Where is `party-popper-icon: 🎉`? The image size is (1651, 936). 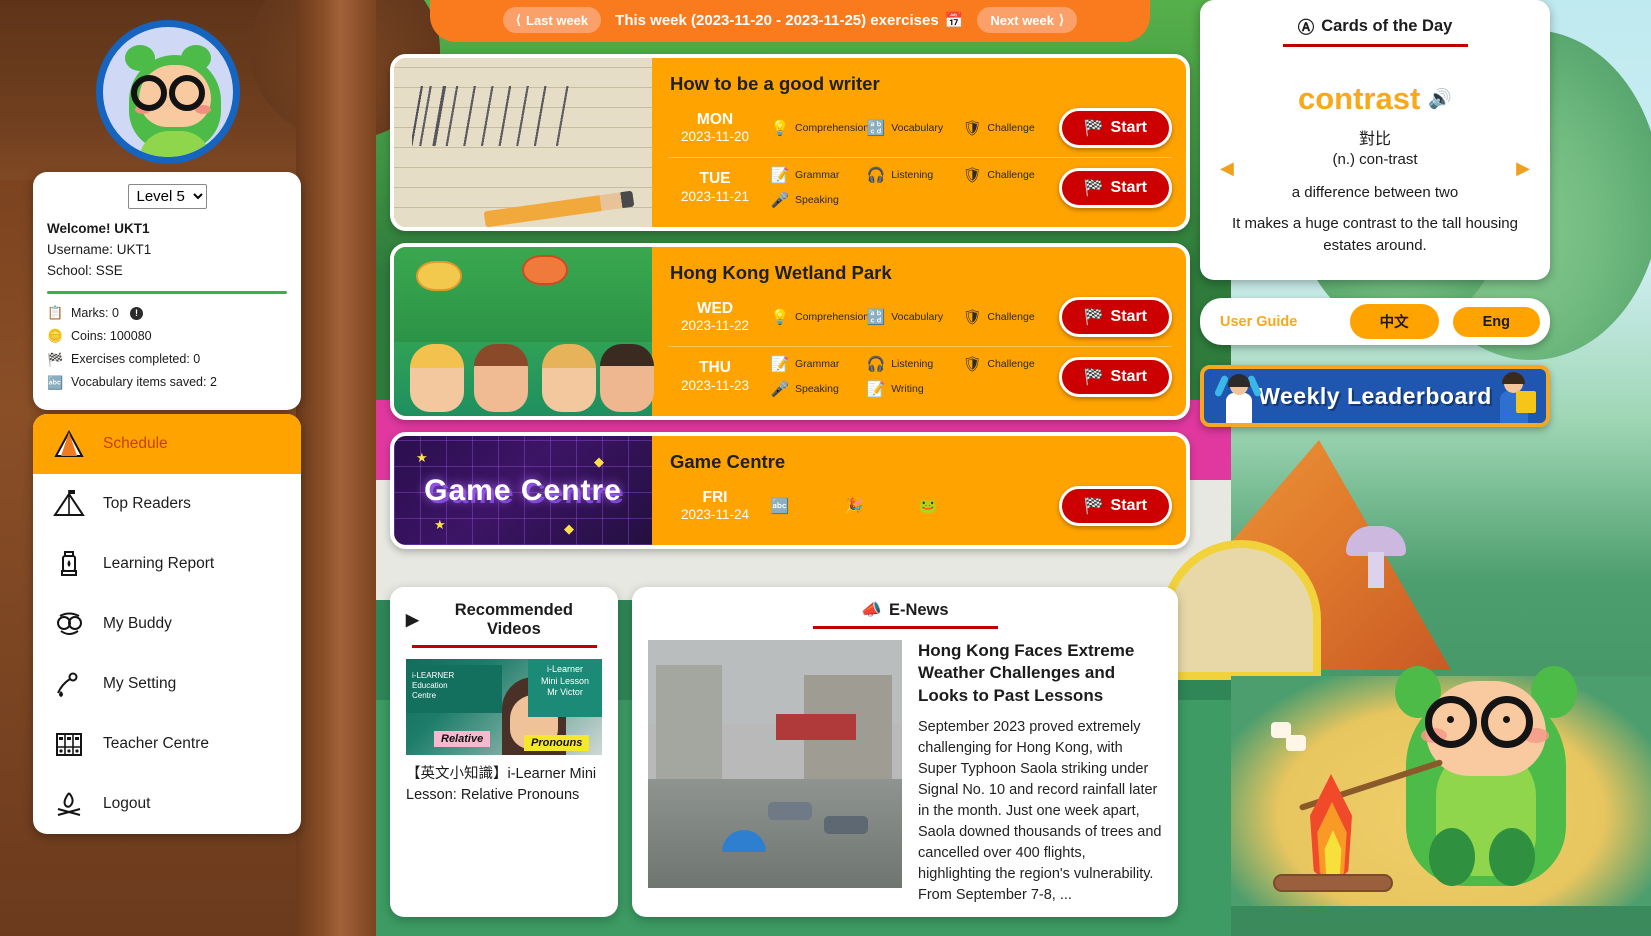 party-popper-icon: 🎉 is located at coordinates (854, 506).